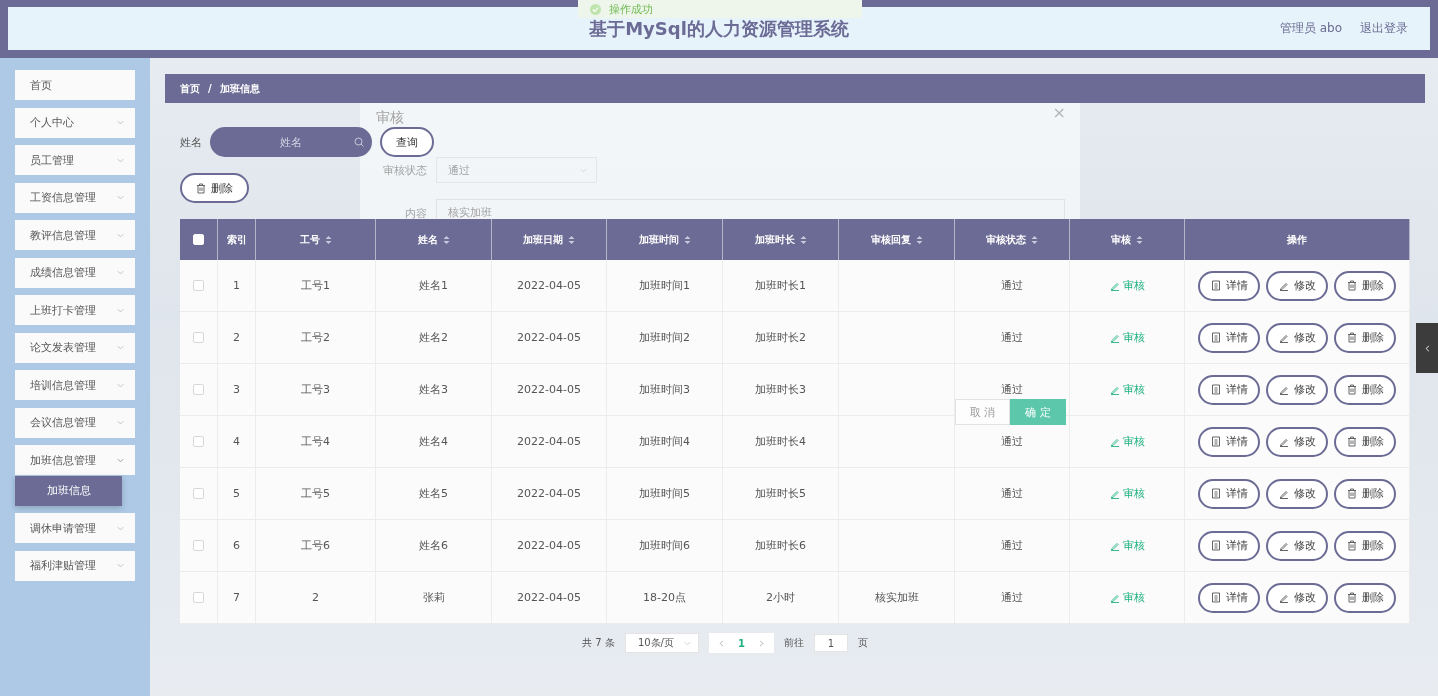 Image resolution: width=1438 pixels, height=696 pixels. What do you see at coordinates (1310, 28) in the screenshot?
I see `admin-user: 管理员 abo` at bounding box center [1310, 28].